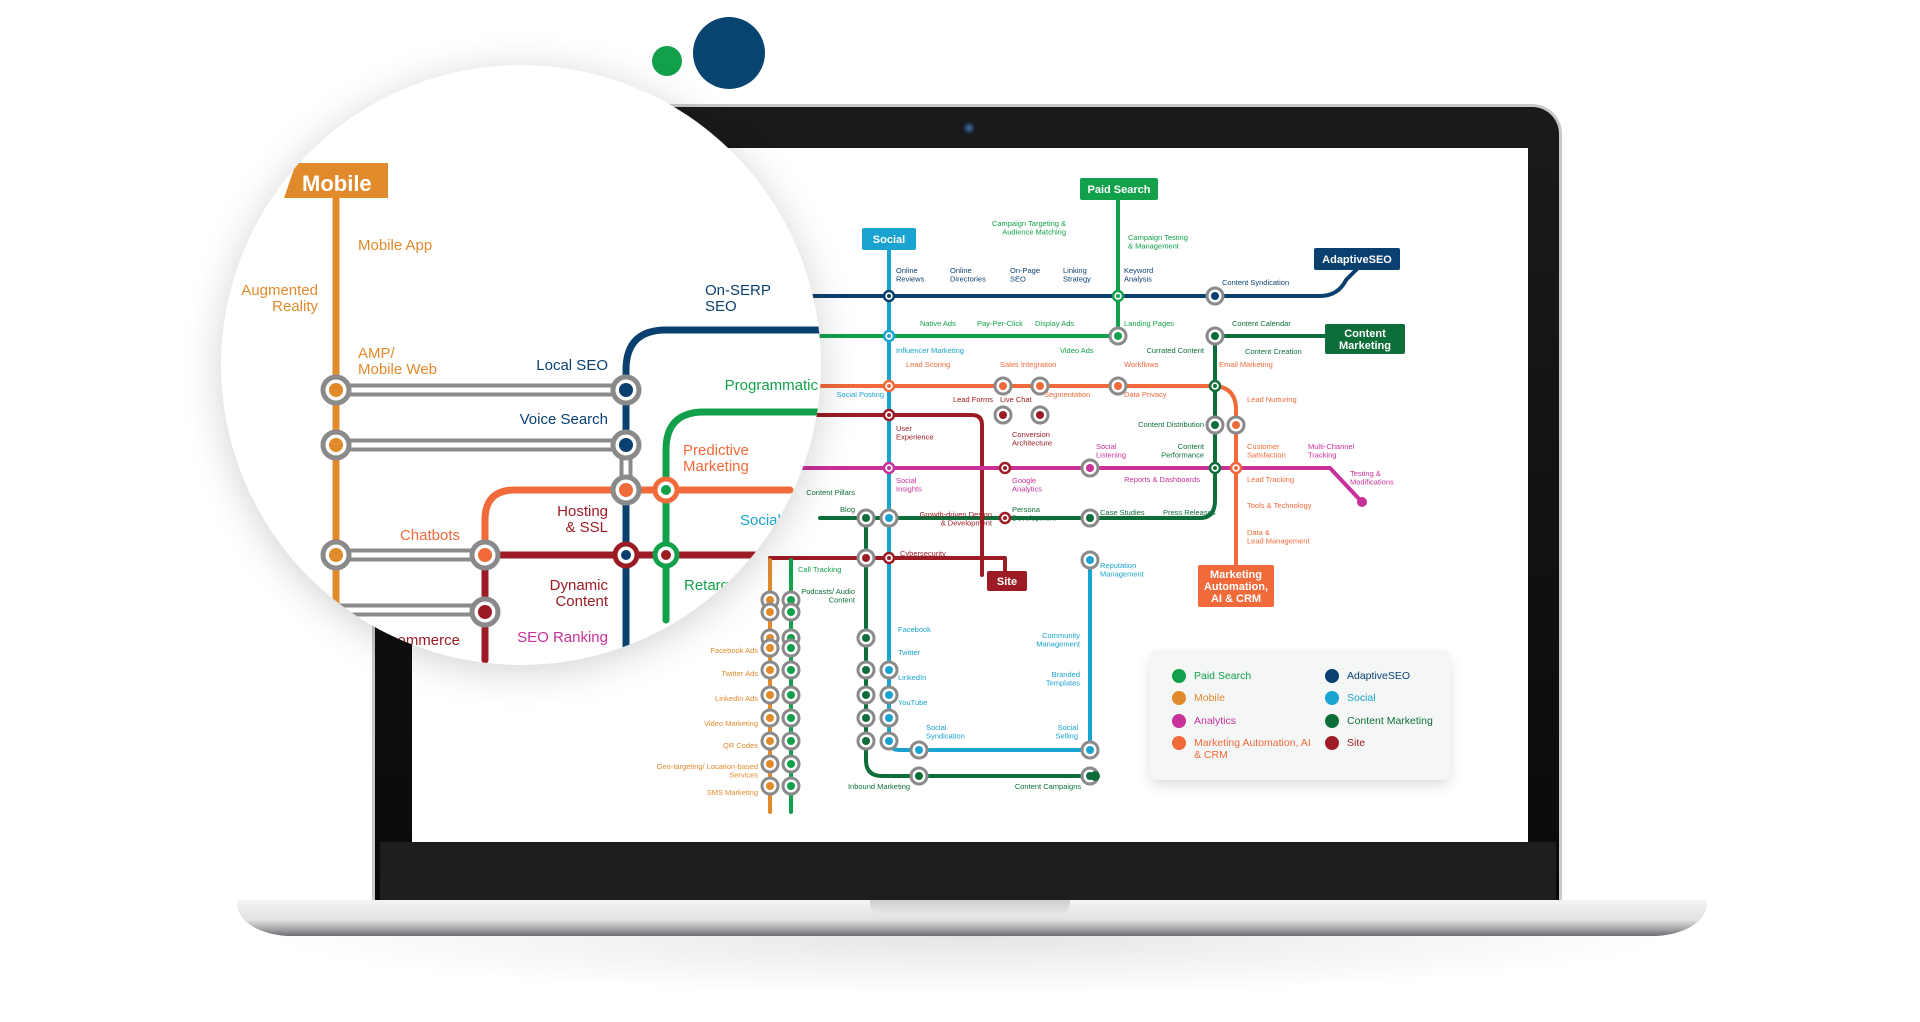  Describe the element at coordinates (1029, 228) in the screenshot. I see `station-label-0: Campaign Targeting & Audience Matching` at that location.